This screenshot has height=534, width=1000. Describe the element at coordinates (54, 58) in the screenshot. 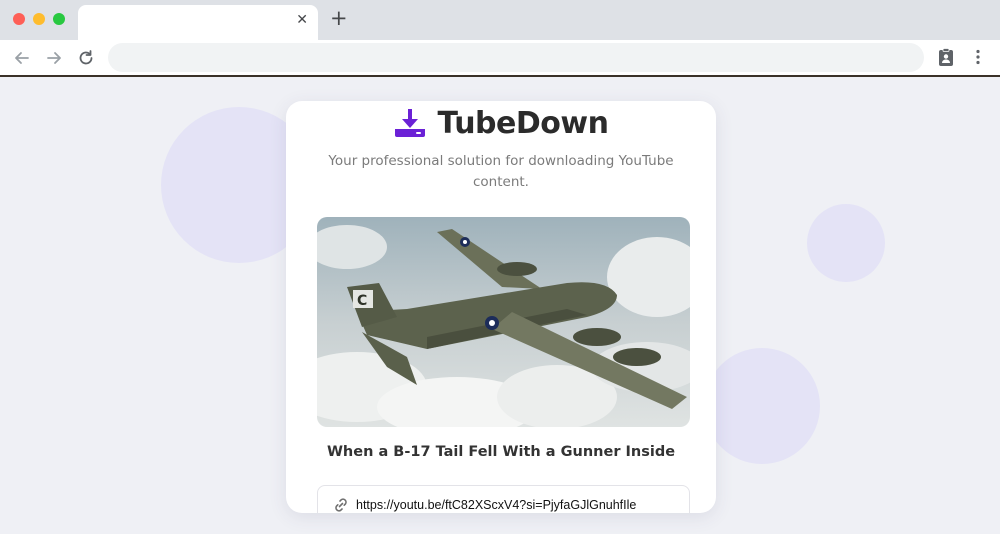

I see `forward-arrow-icon` at that location.